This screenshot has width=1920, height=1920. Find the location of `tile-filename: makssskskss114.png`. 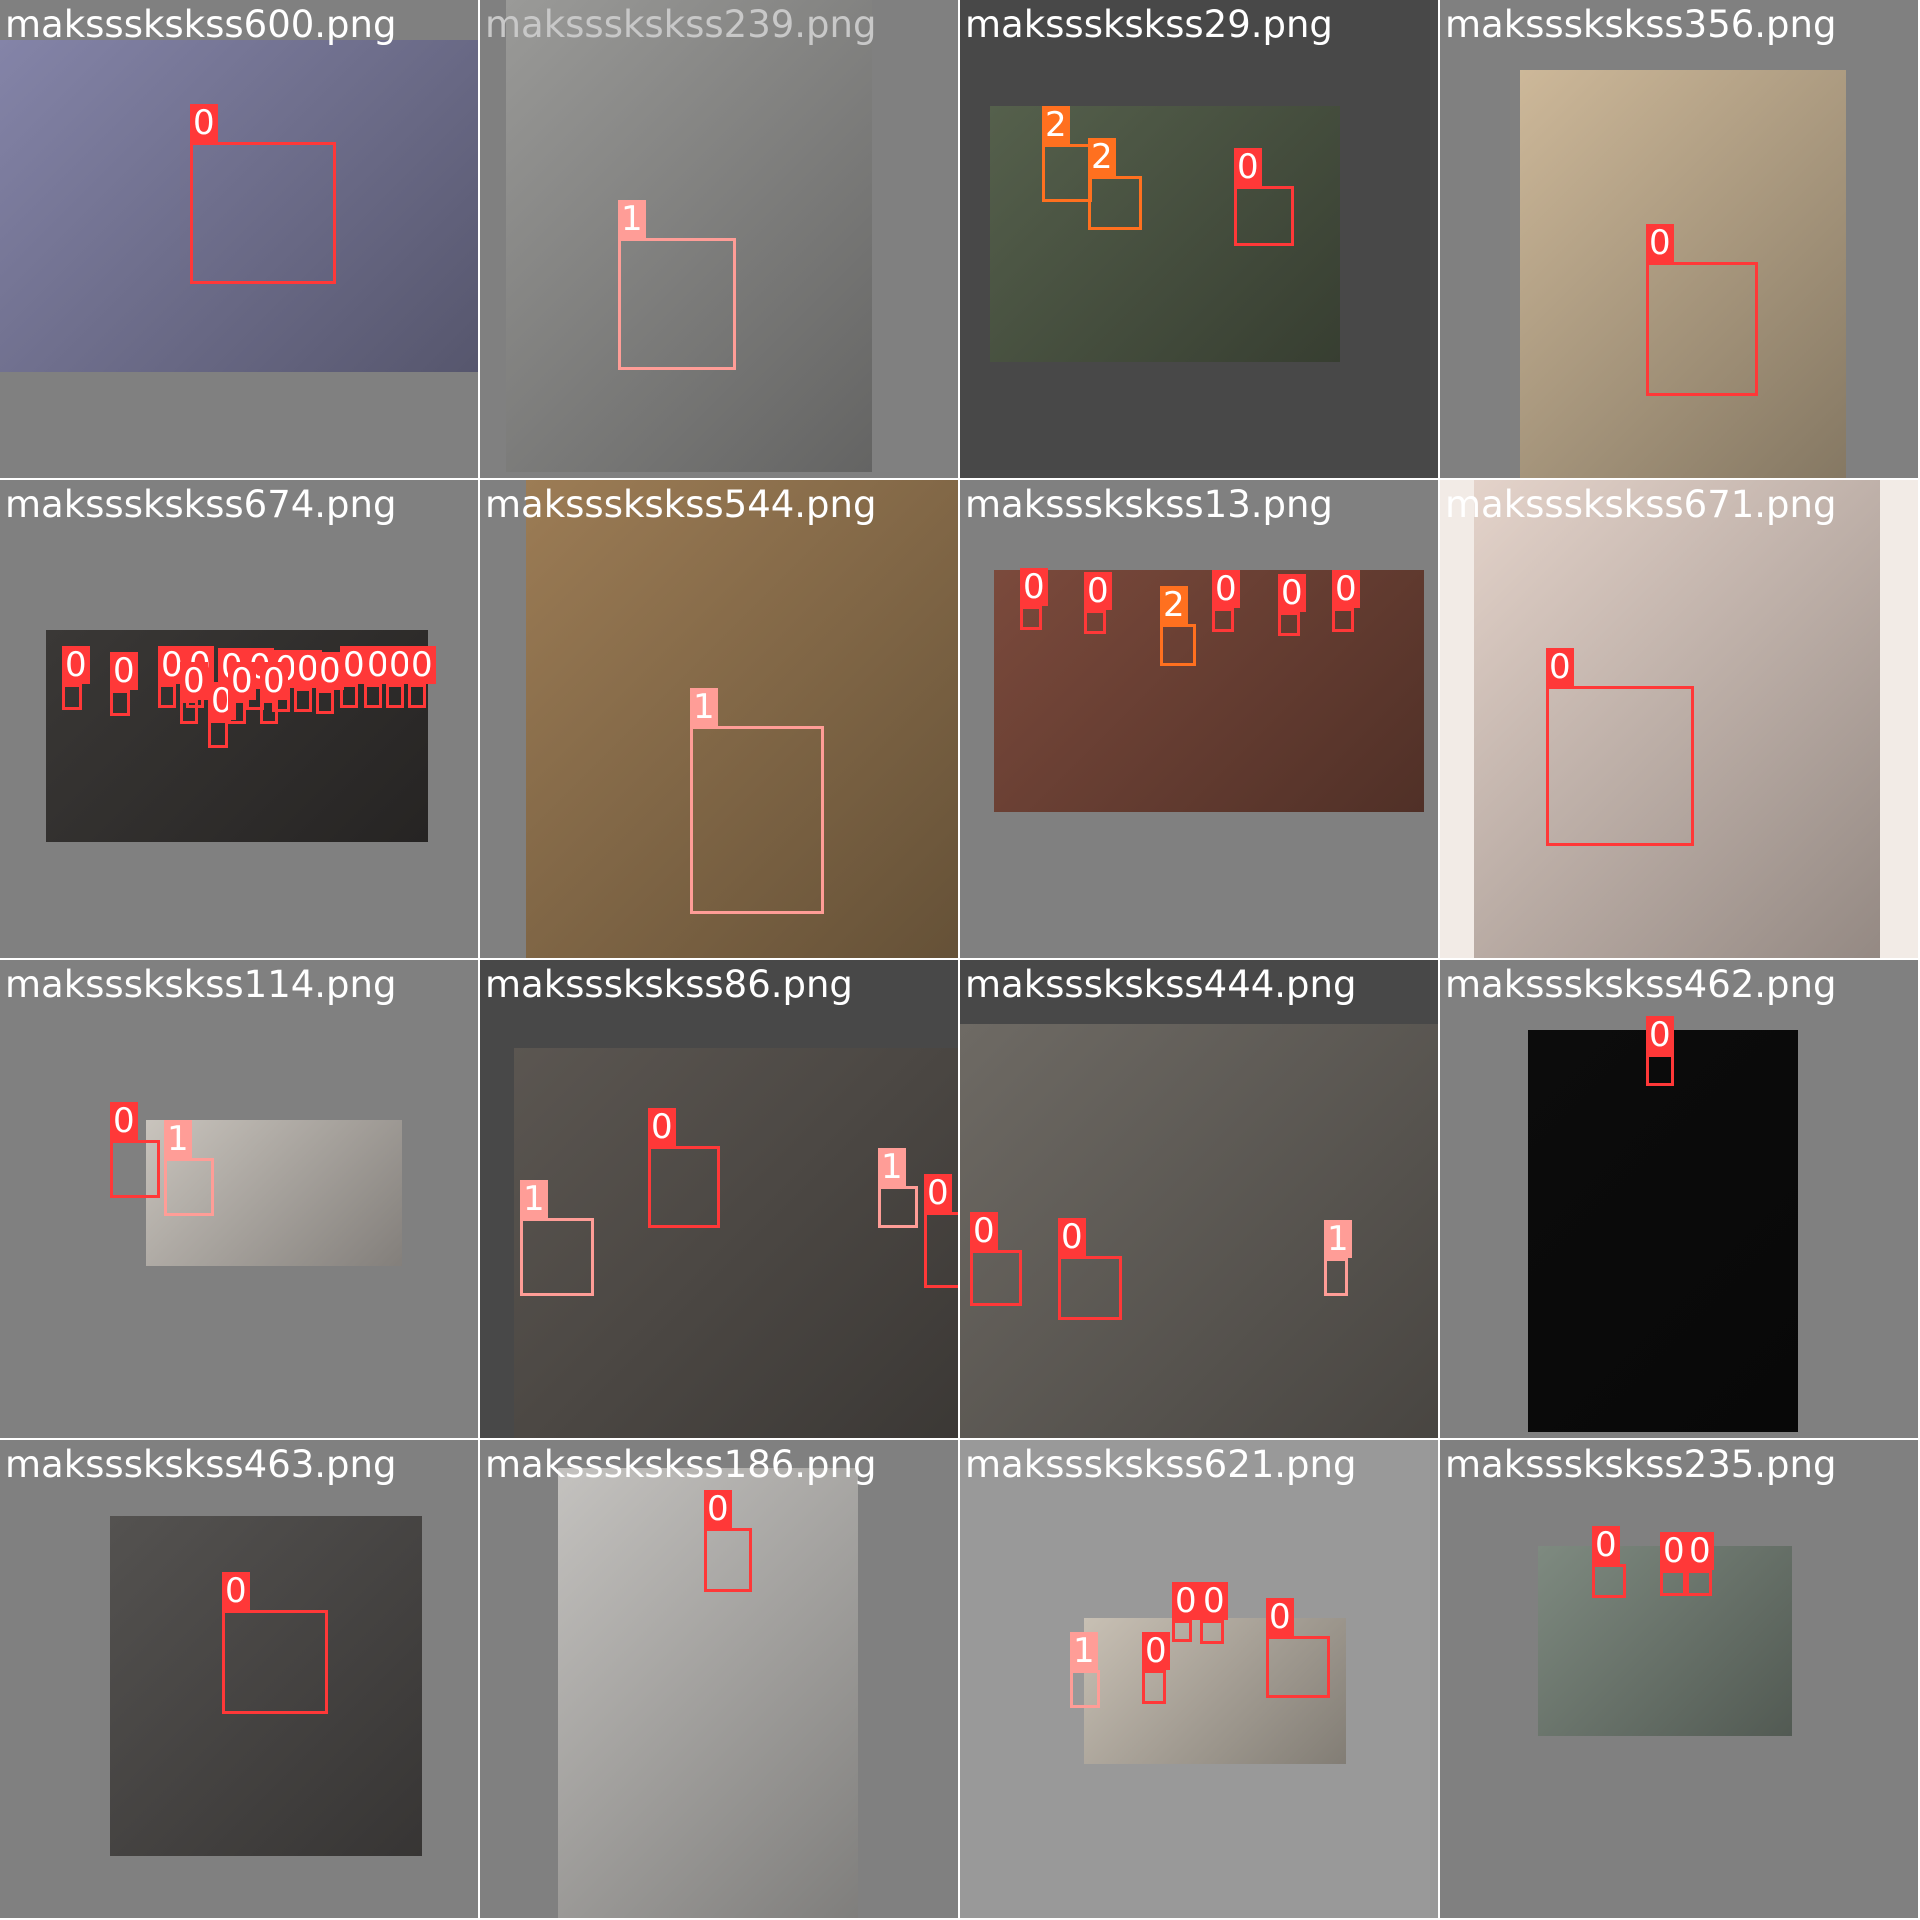

tile-filename: makssskskss114.png is located at coordinates (201, 984).